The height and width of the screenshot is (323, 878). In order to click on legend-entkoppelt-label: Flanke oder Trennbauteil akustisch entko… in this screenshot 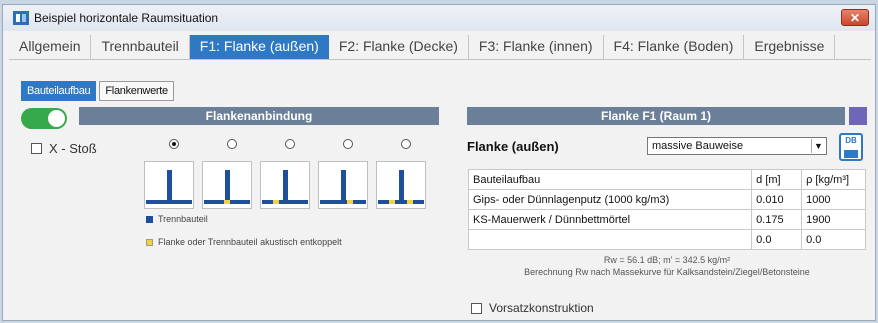, I will do `click(250, 242)`.